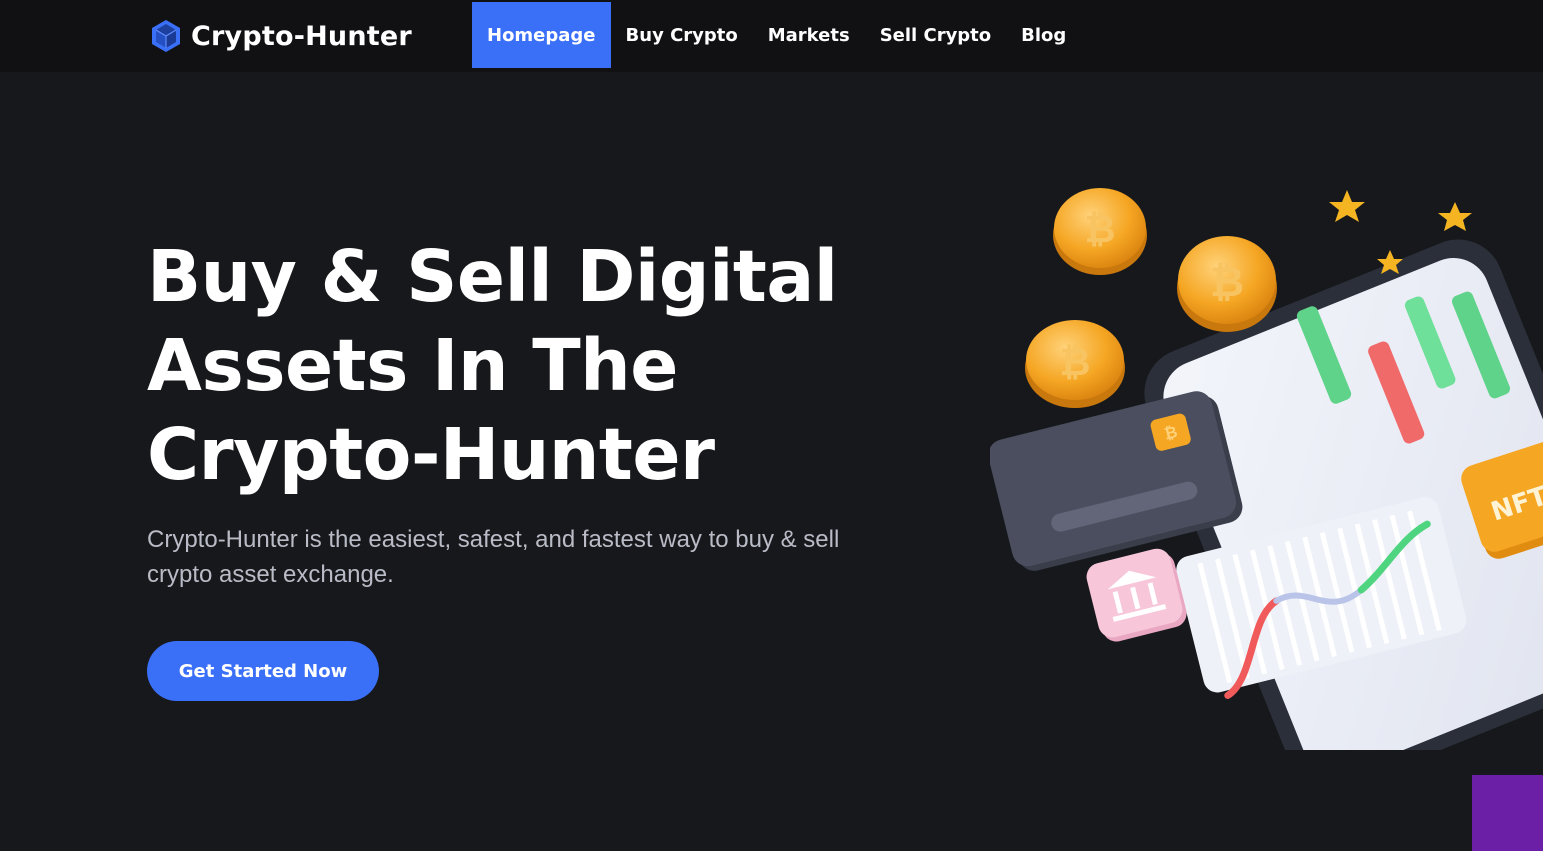 This screenshot has height=851, width=1543. What do you see at coordinates (1043, 35) in the screenshot?
I see `nav-item-blog: Blog` at bounding box center [1043, 35].